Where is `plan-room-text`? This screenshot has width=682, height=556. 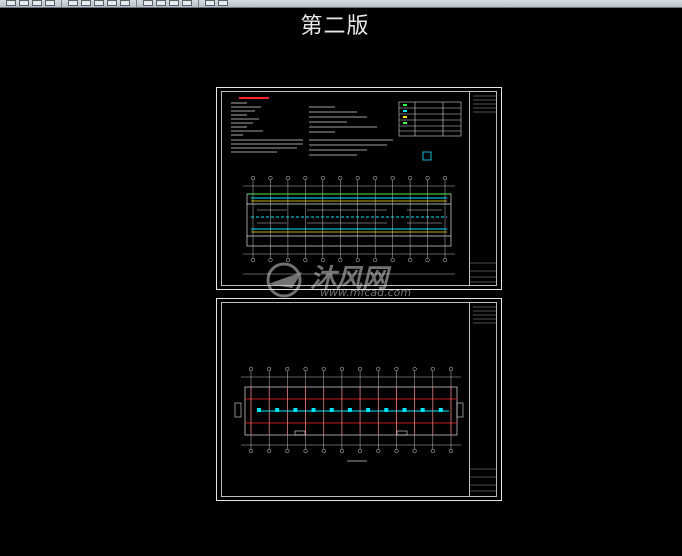 plan-room-text is located at coordinates (349, 216).